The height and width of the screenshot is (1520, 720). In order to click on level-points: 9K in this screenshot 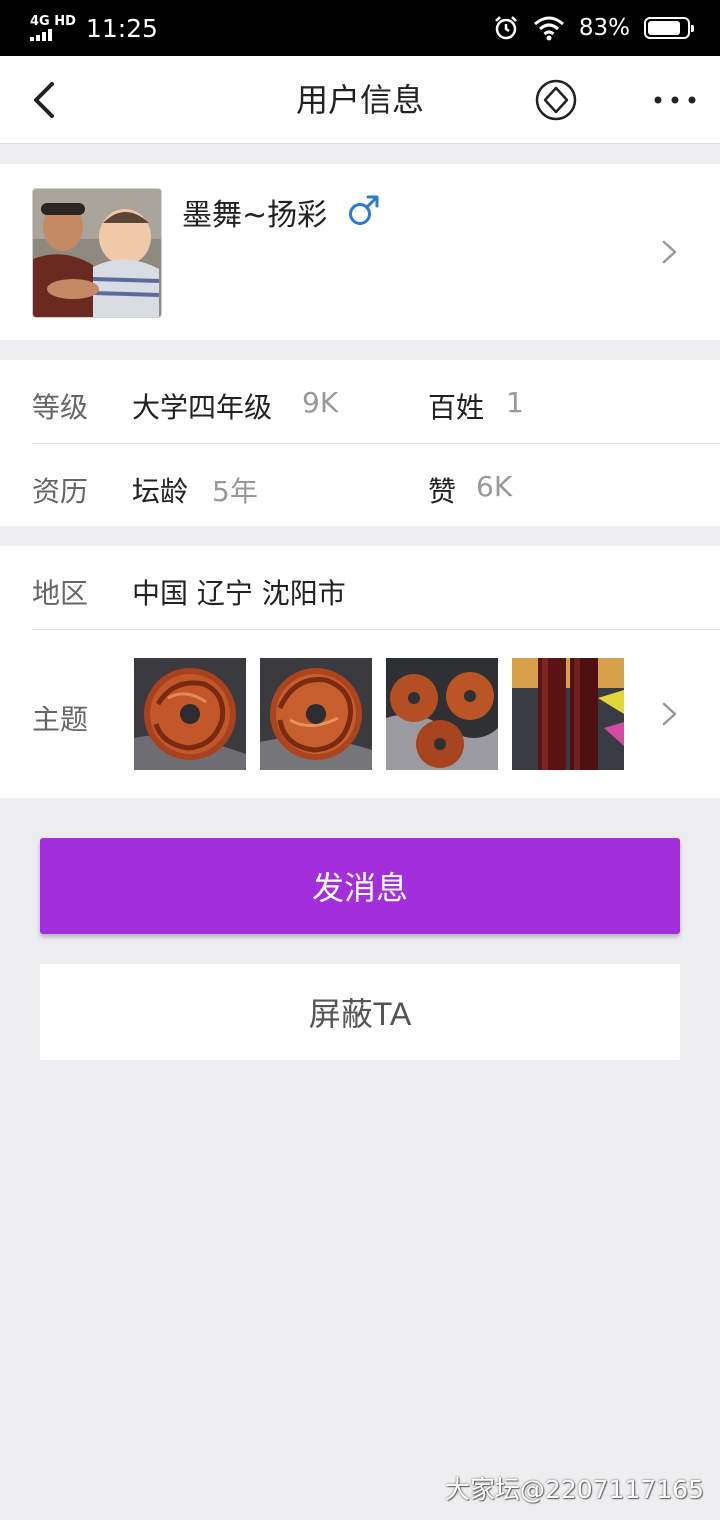, I will do `click(320, 402)`.